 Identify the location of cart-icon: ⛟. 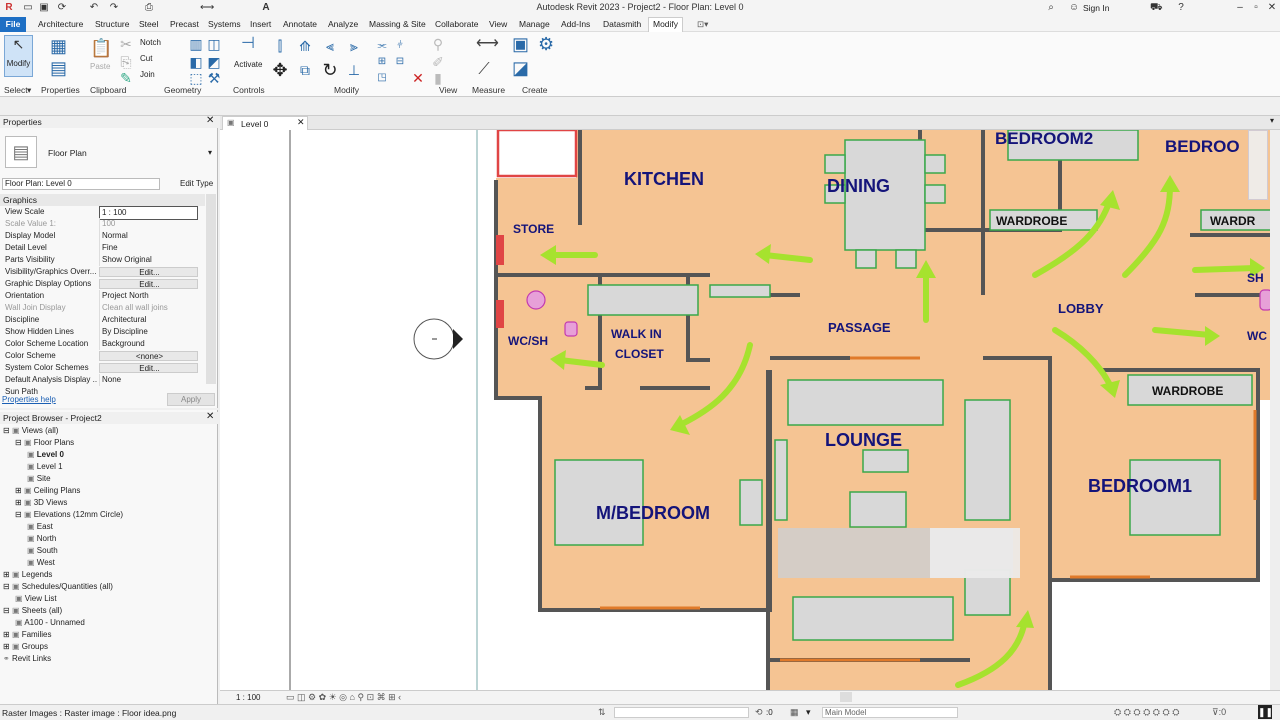
(1156, 8).